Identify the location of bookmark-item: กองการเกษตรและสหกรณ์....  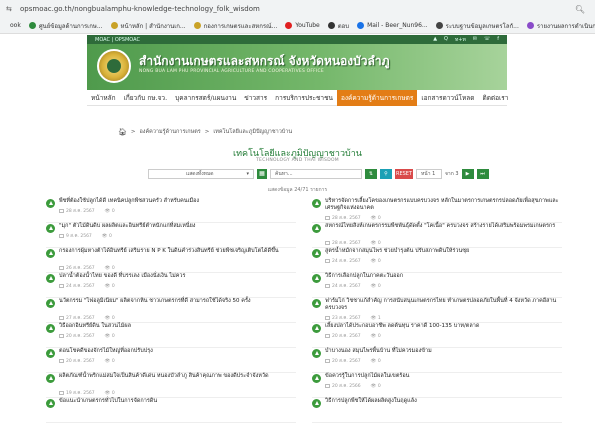
(235, 26).